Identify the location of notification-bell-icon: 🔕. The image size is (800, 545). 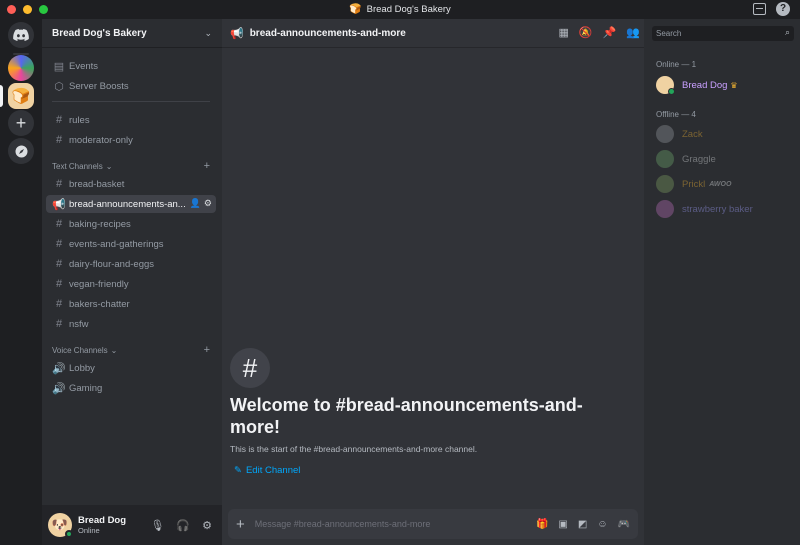
(586, 32).